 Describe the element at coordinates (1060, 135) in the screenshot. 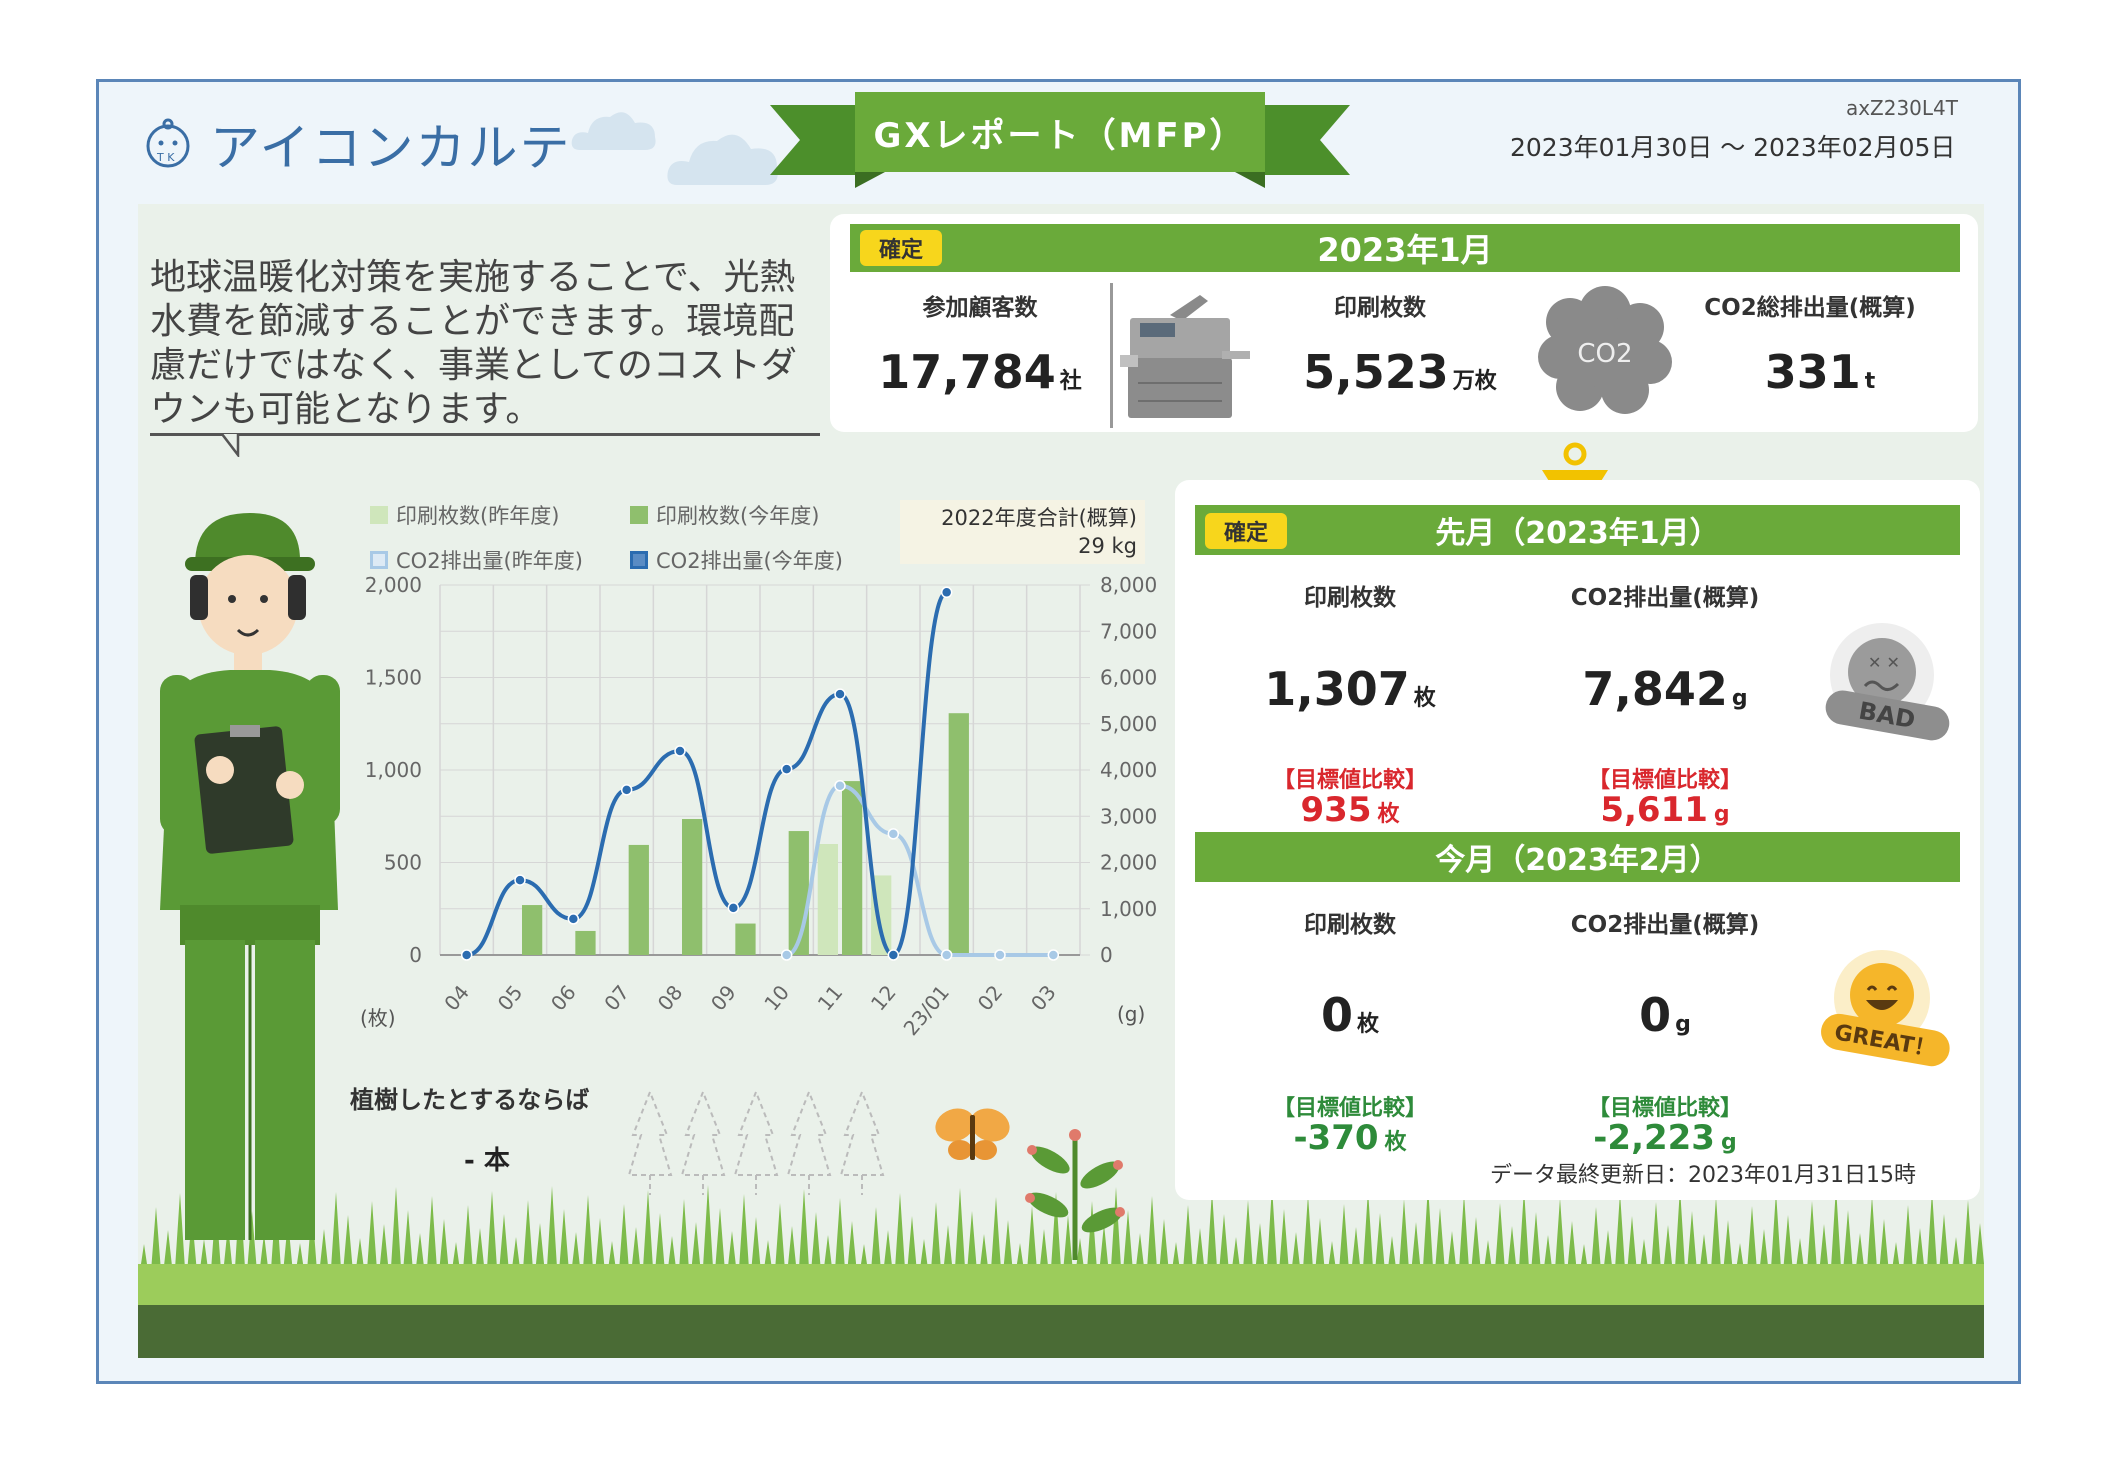

I see `report-title: GXレポート（MFP）` at that location.